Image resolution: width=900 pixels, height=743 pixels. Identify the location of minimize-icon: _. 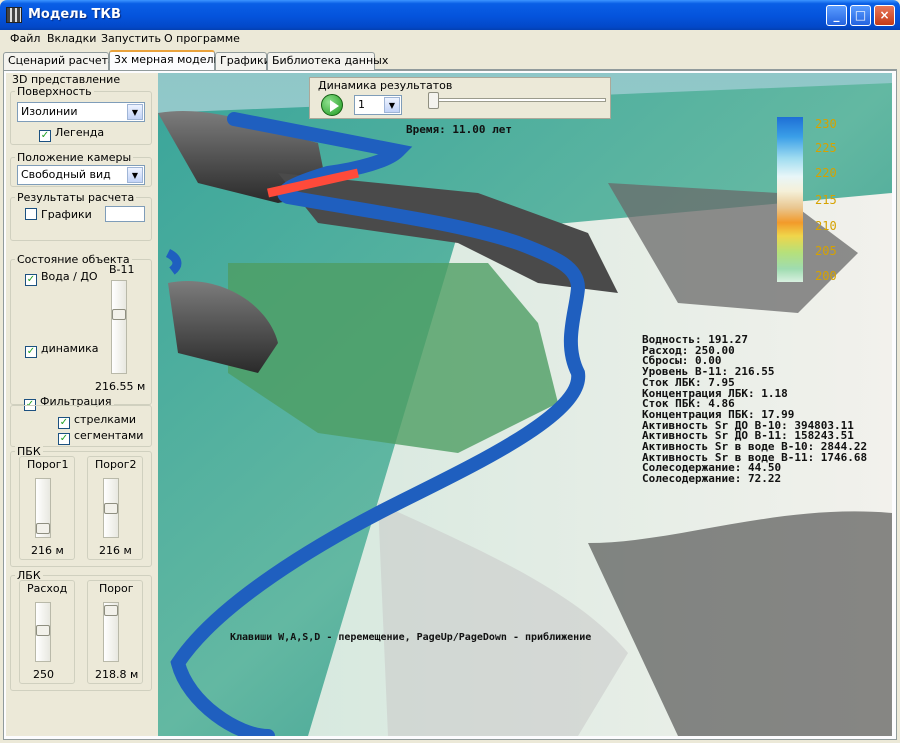
(836, 15).